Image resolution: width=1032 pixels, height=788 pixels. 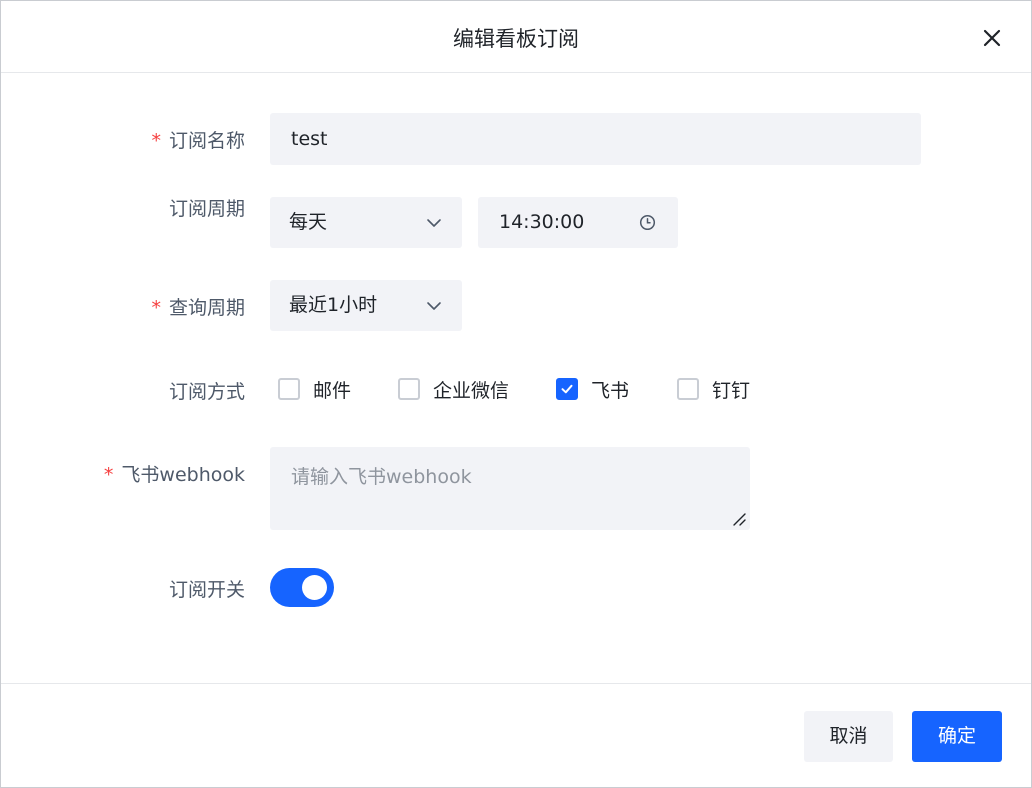 I want to click on checkbox-email-label: 邮件, so click(x=332, y=390).